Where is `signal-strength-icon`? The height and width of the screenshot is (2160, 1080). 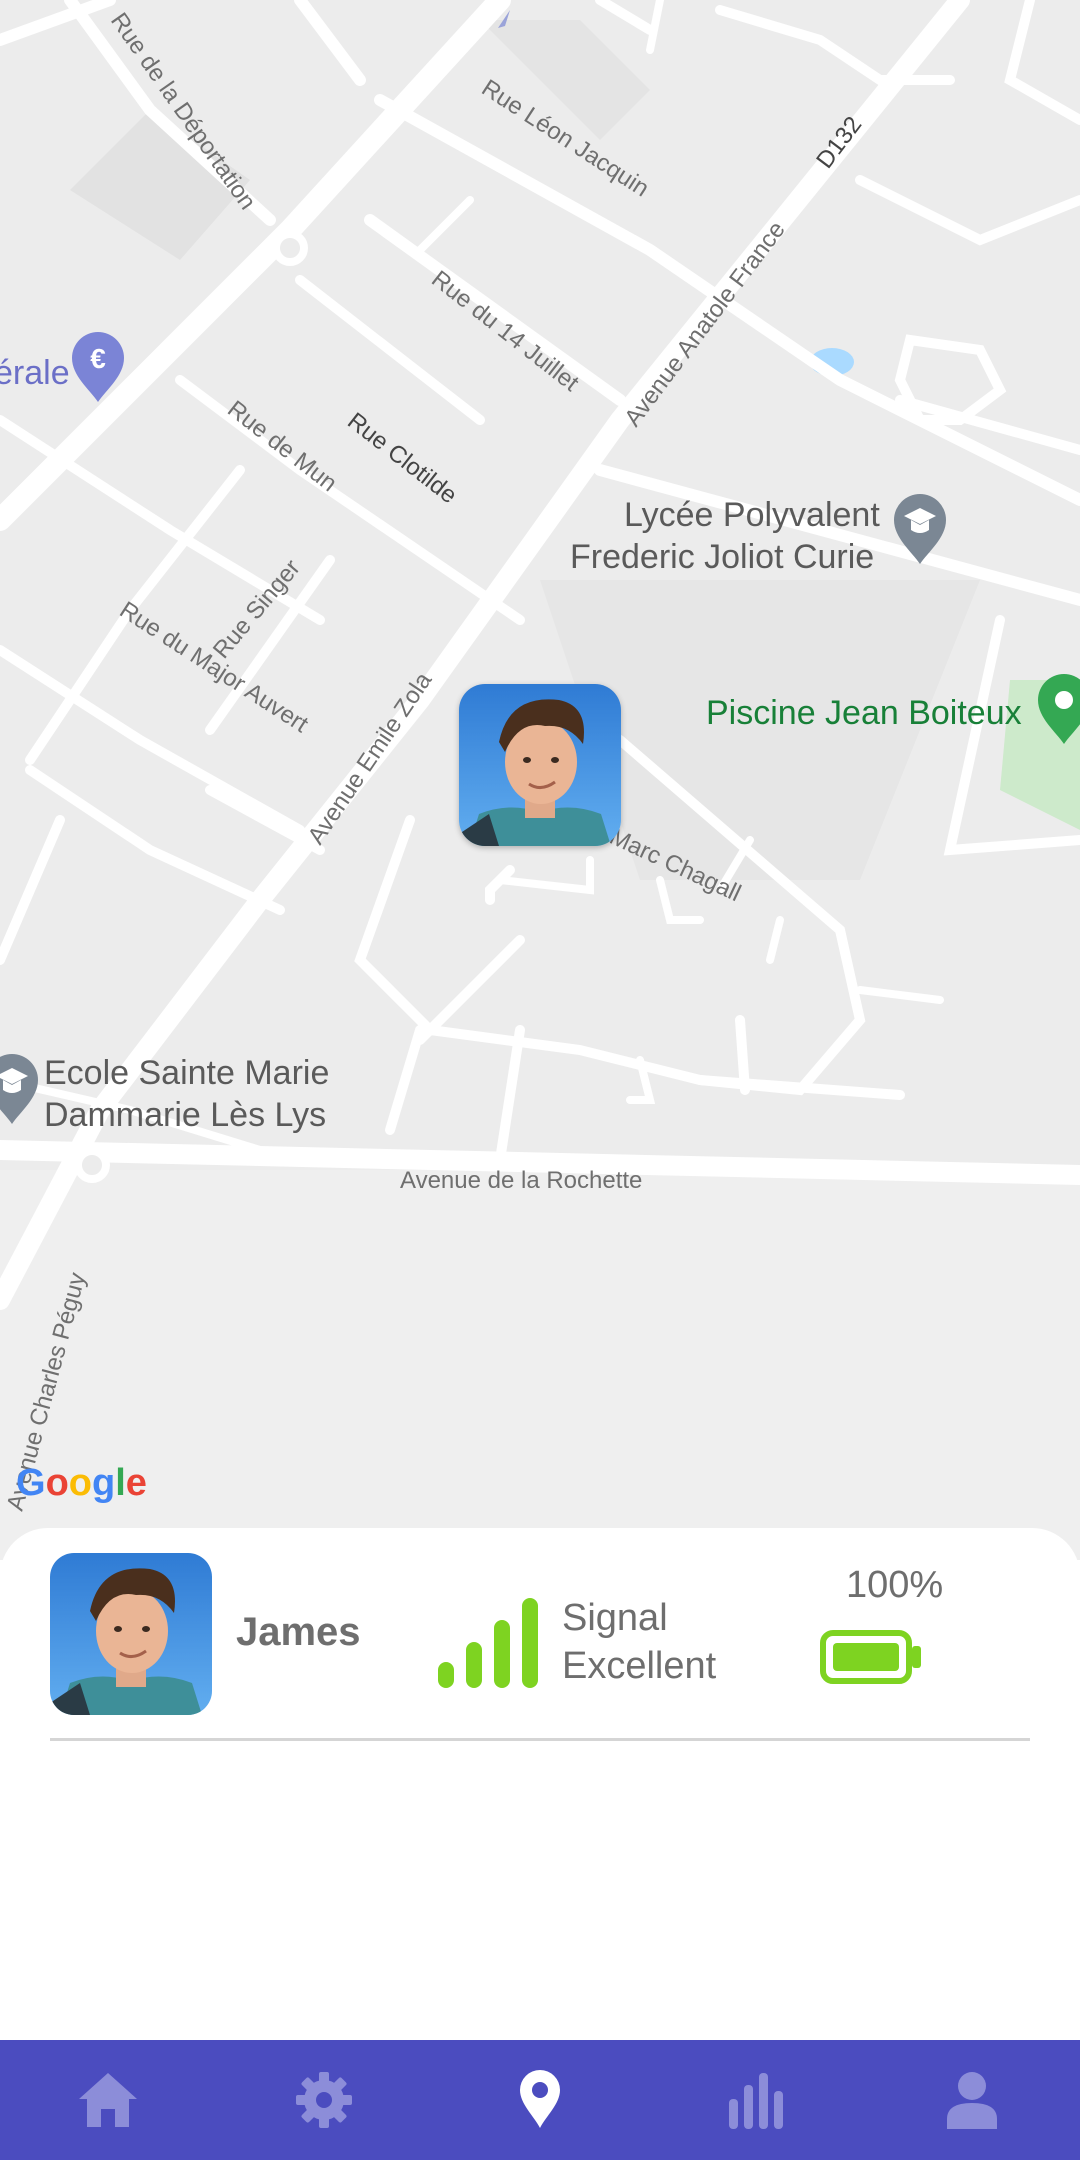 signal-strength-icon is located at coordinates (488, 1643).